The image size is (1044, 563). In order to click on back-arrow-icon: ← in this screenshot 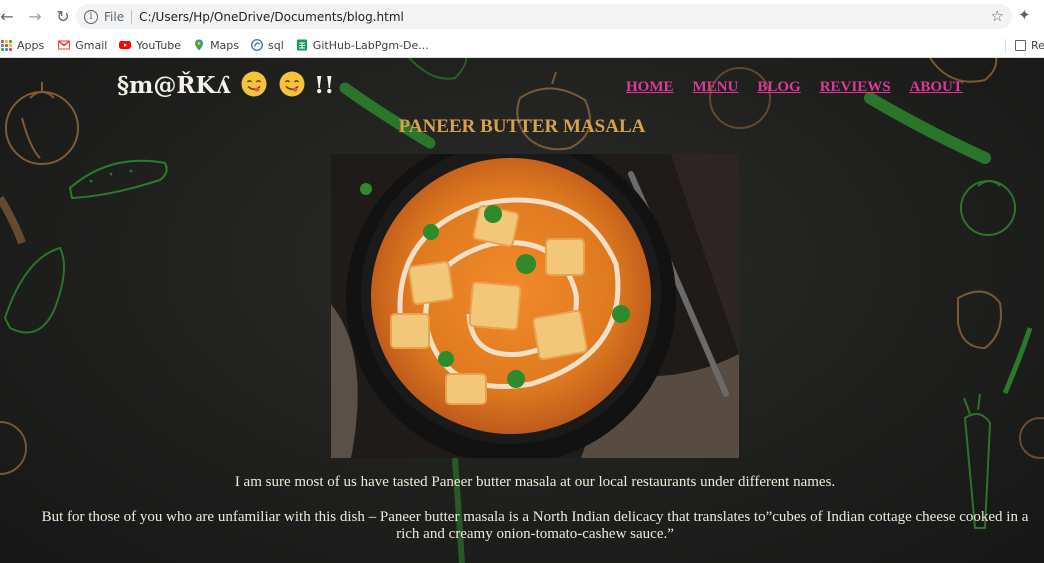, I will do `click(9, 17)`.